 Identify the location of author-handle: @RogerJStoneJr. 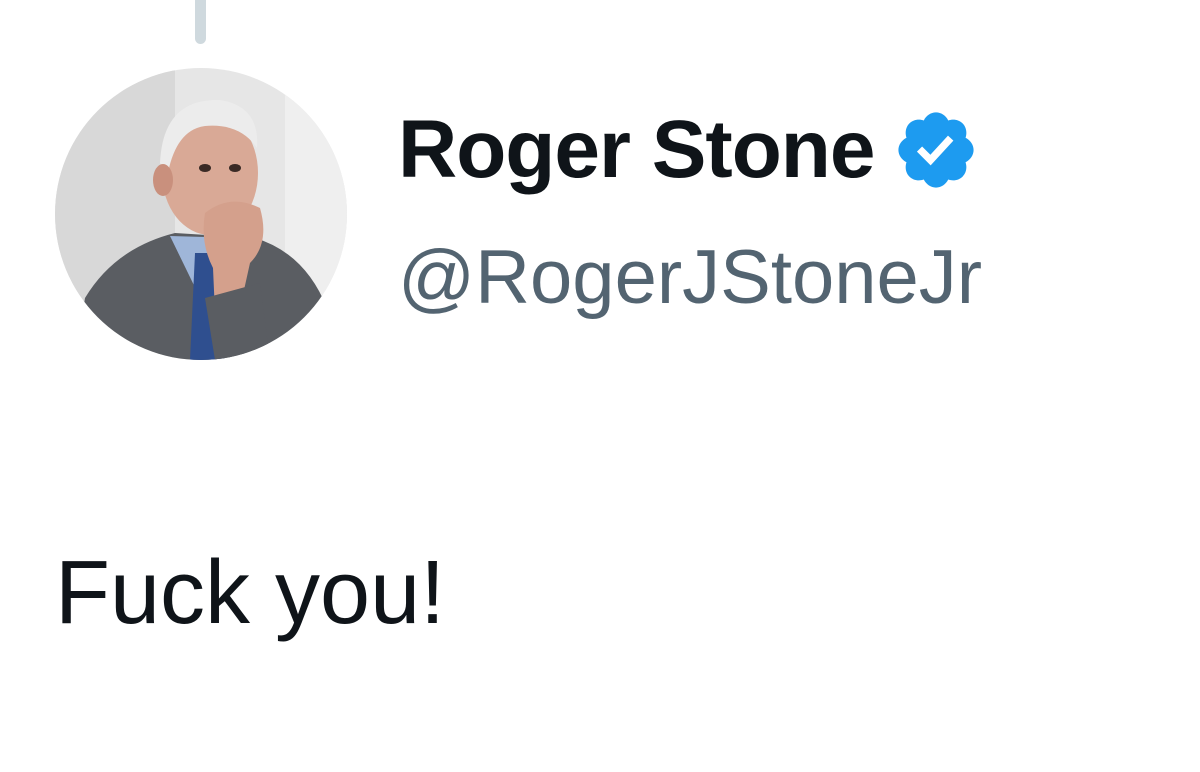
(690, 278).